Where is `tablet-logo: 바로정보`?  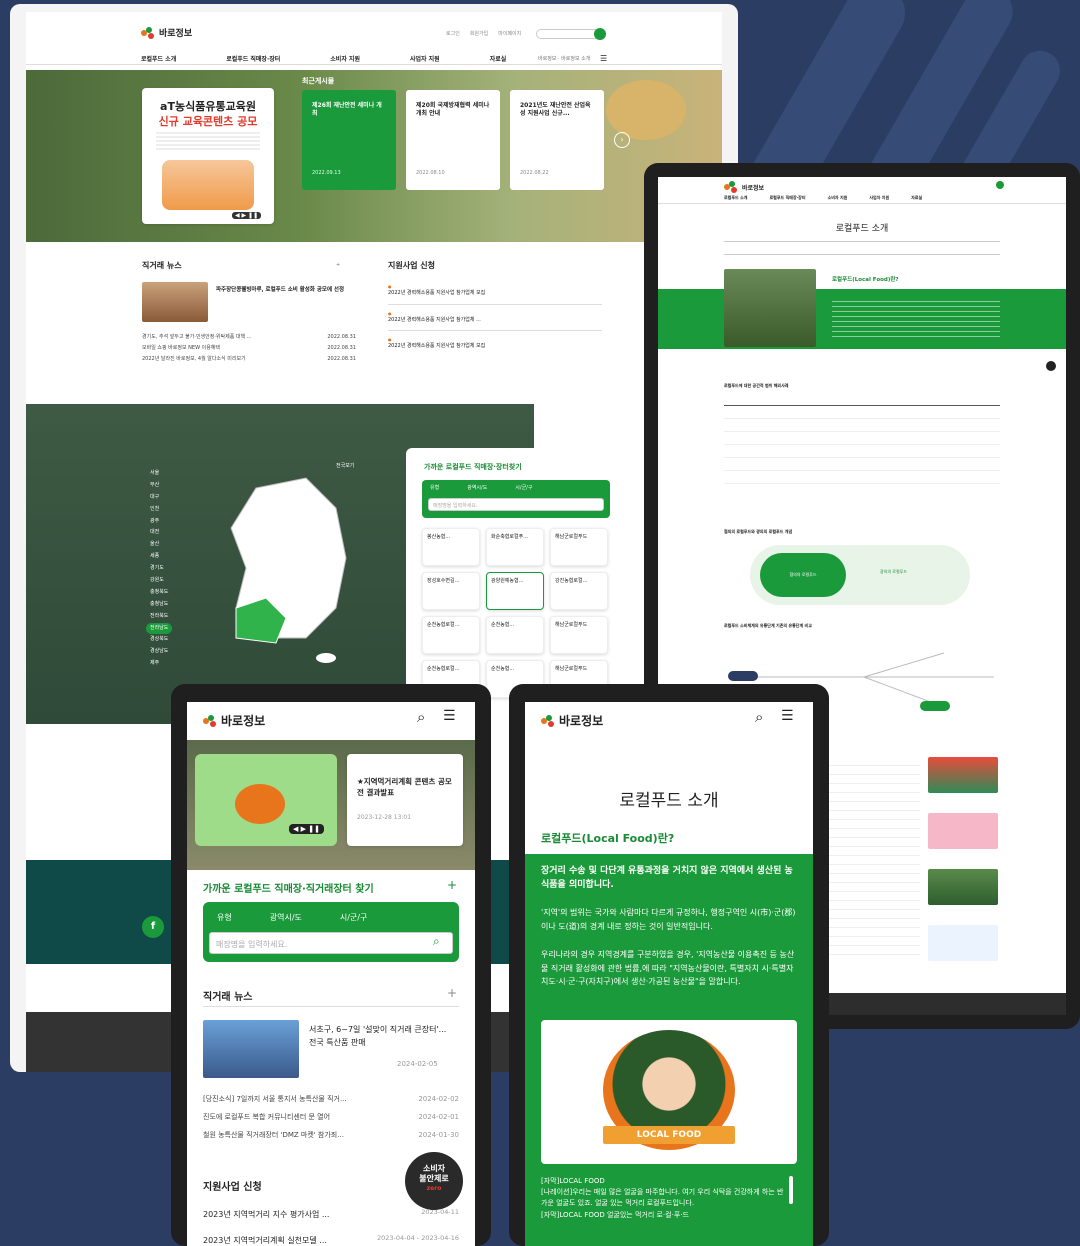
tablet-logo: 바로정보 is located at coordinates (744, 187).